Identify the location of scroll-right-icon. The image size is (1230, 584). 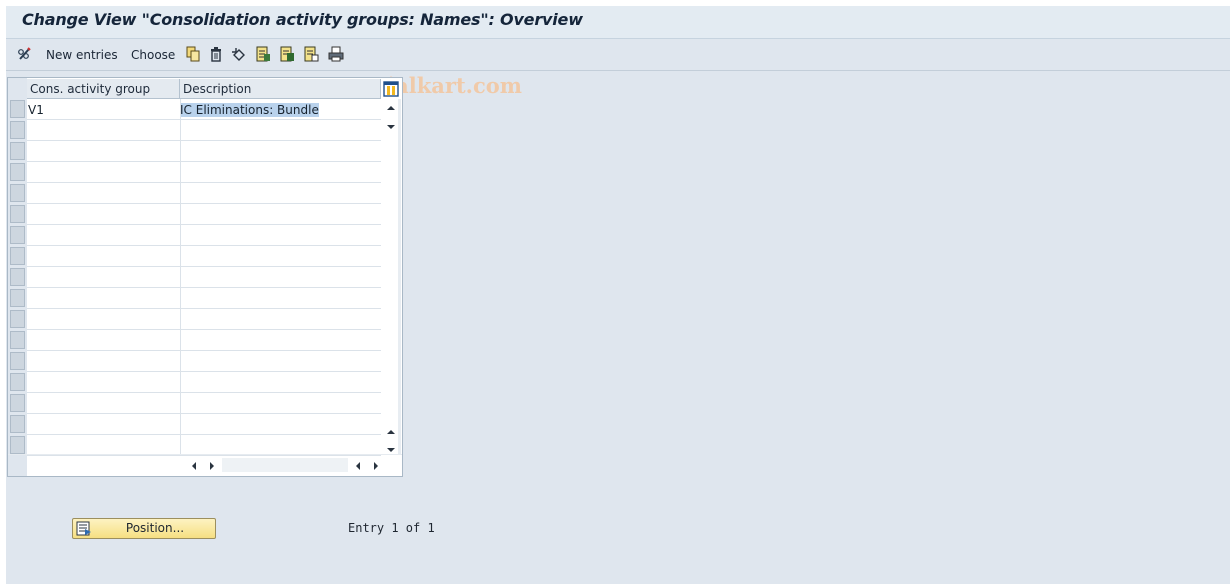
(212, 466).